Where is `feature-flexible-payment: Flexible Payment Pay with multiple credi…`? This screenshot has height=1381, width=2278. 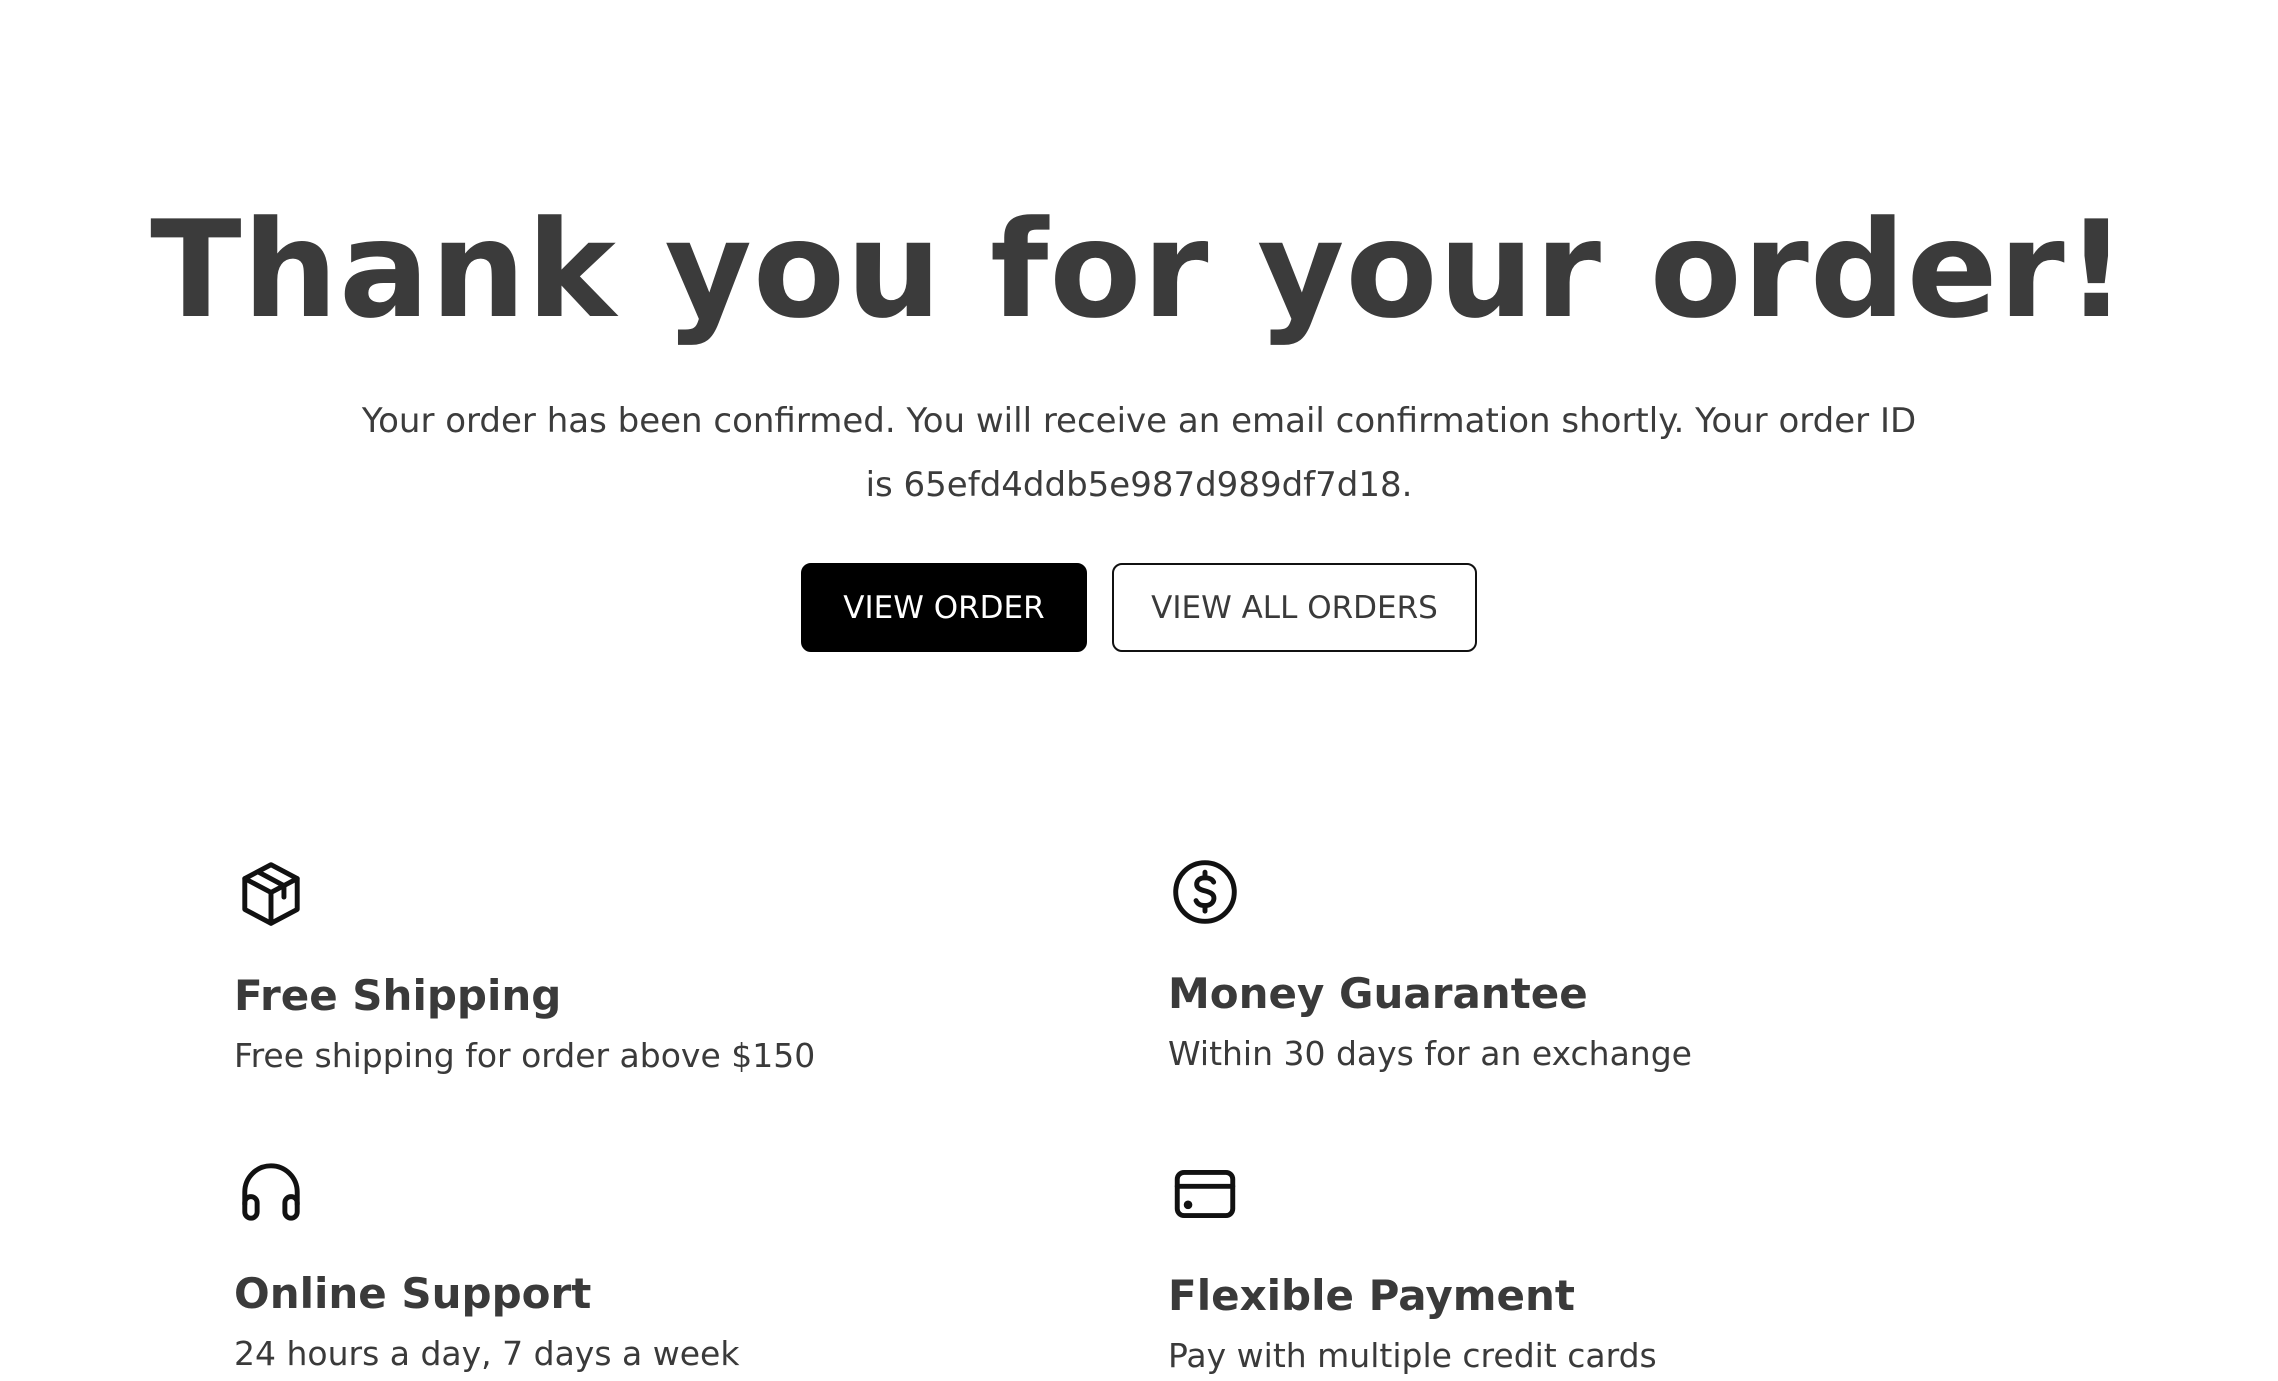 feature-flexible-payment: Flexible Payment Pay with multiple credi… is located at coordinates (1568, 1269).